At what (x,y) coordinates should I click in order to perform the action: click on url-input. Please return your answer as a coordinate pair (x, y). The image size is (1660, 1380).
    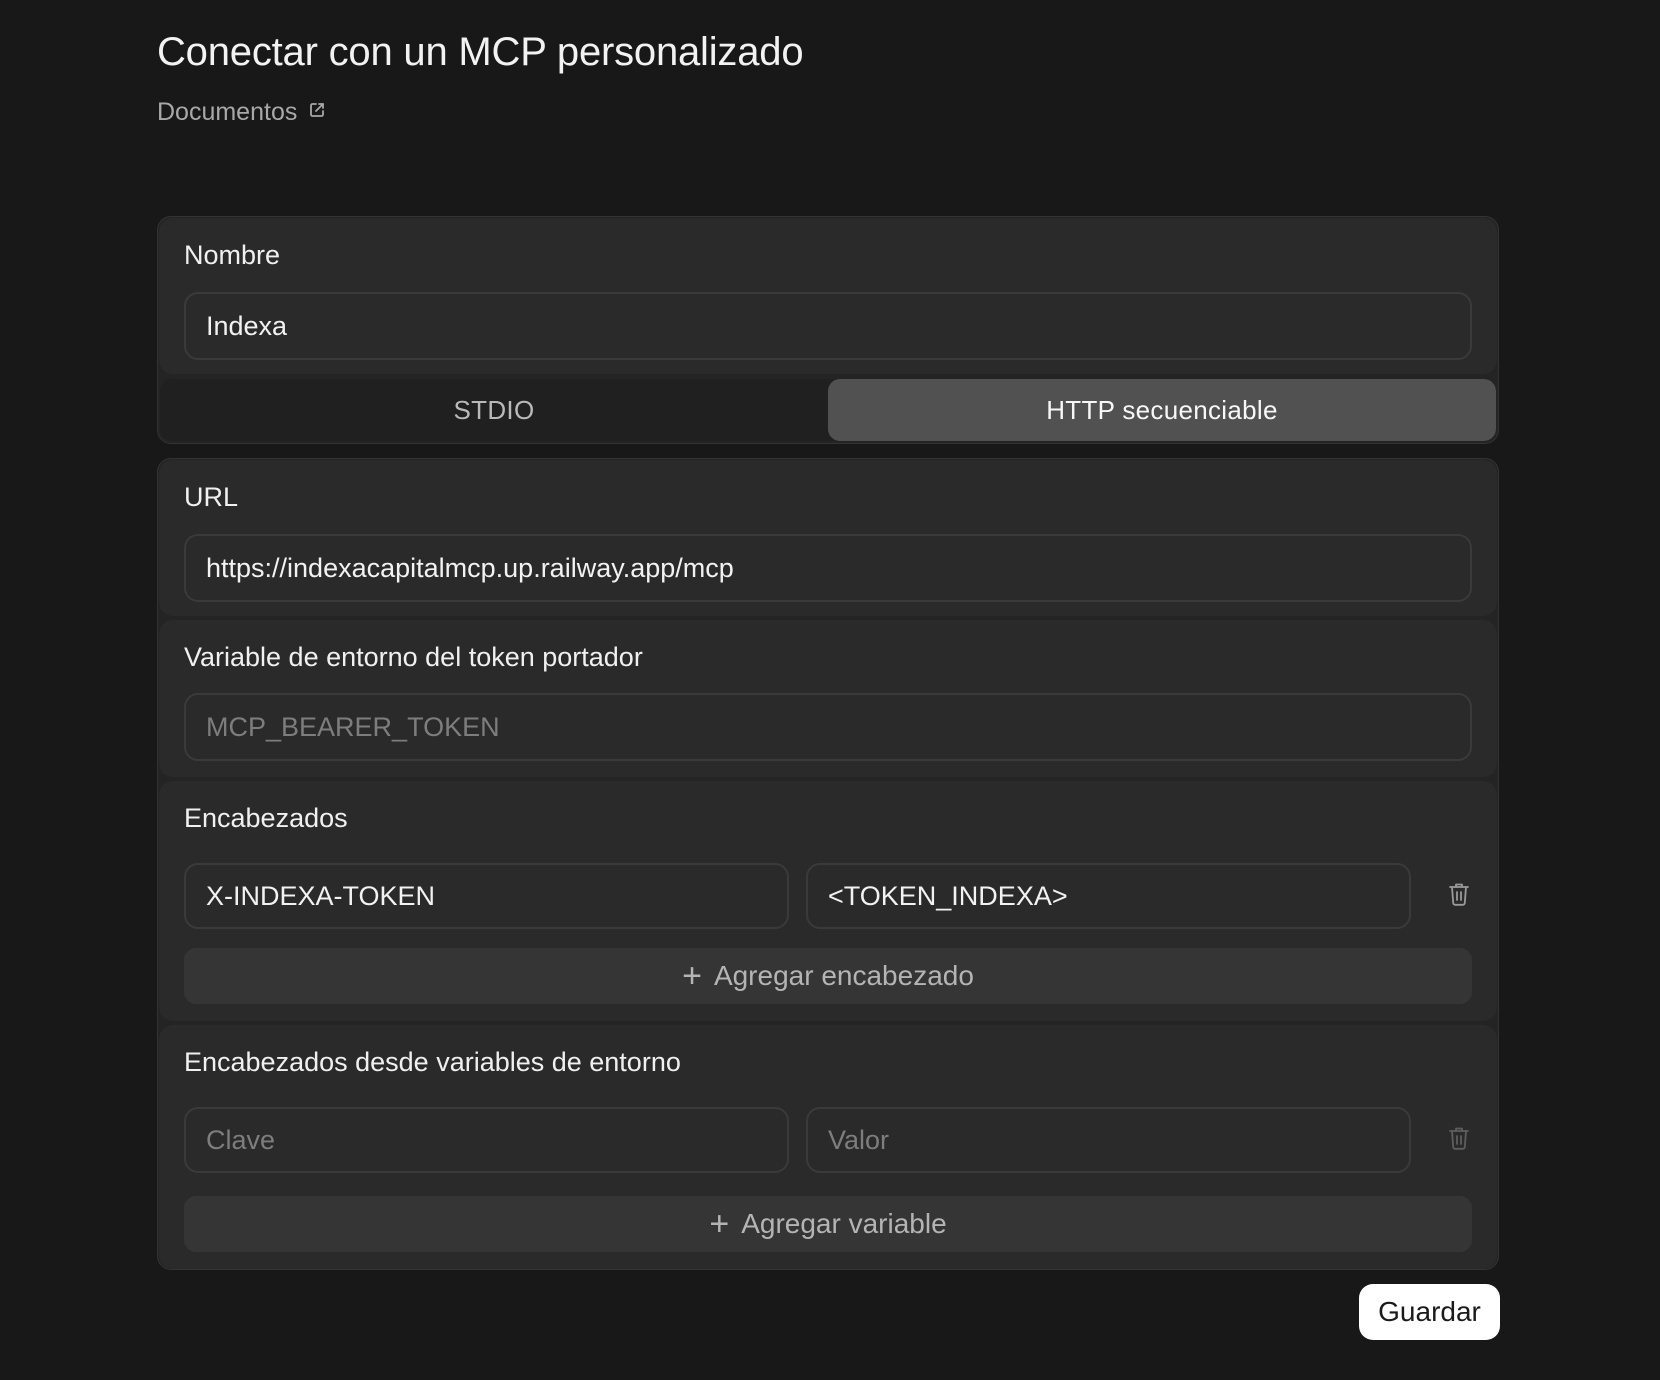
    Looking at the image, I should click on (828, 568).